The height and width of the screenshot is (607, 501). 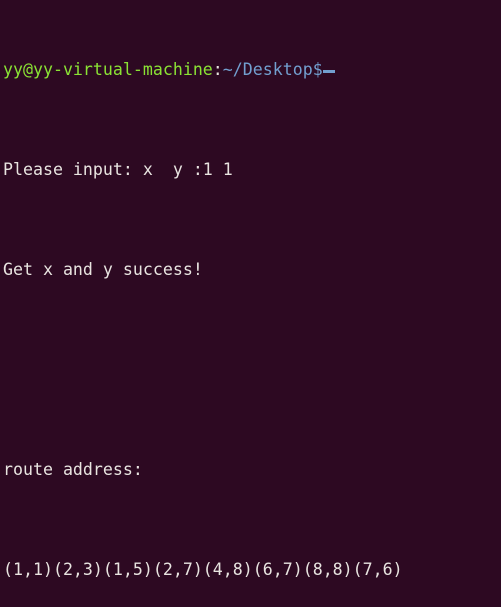 I want to click on prompt-user-host: yy@yy-virtual-machine, so click(x=108, y=69).